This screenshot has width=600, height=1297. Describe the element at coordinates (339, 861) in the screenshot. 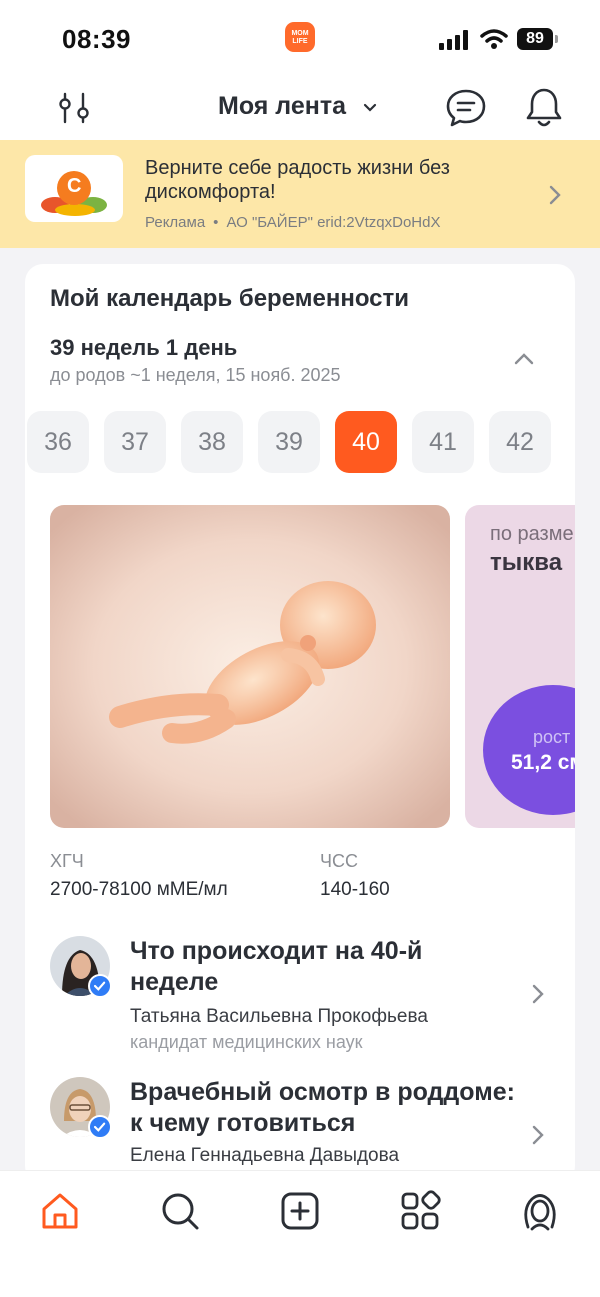

I see `heart-rate-label: ЧСС` at that location.